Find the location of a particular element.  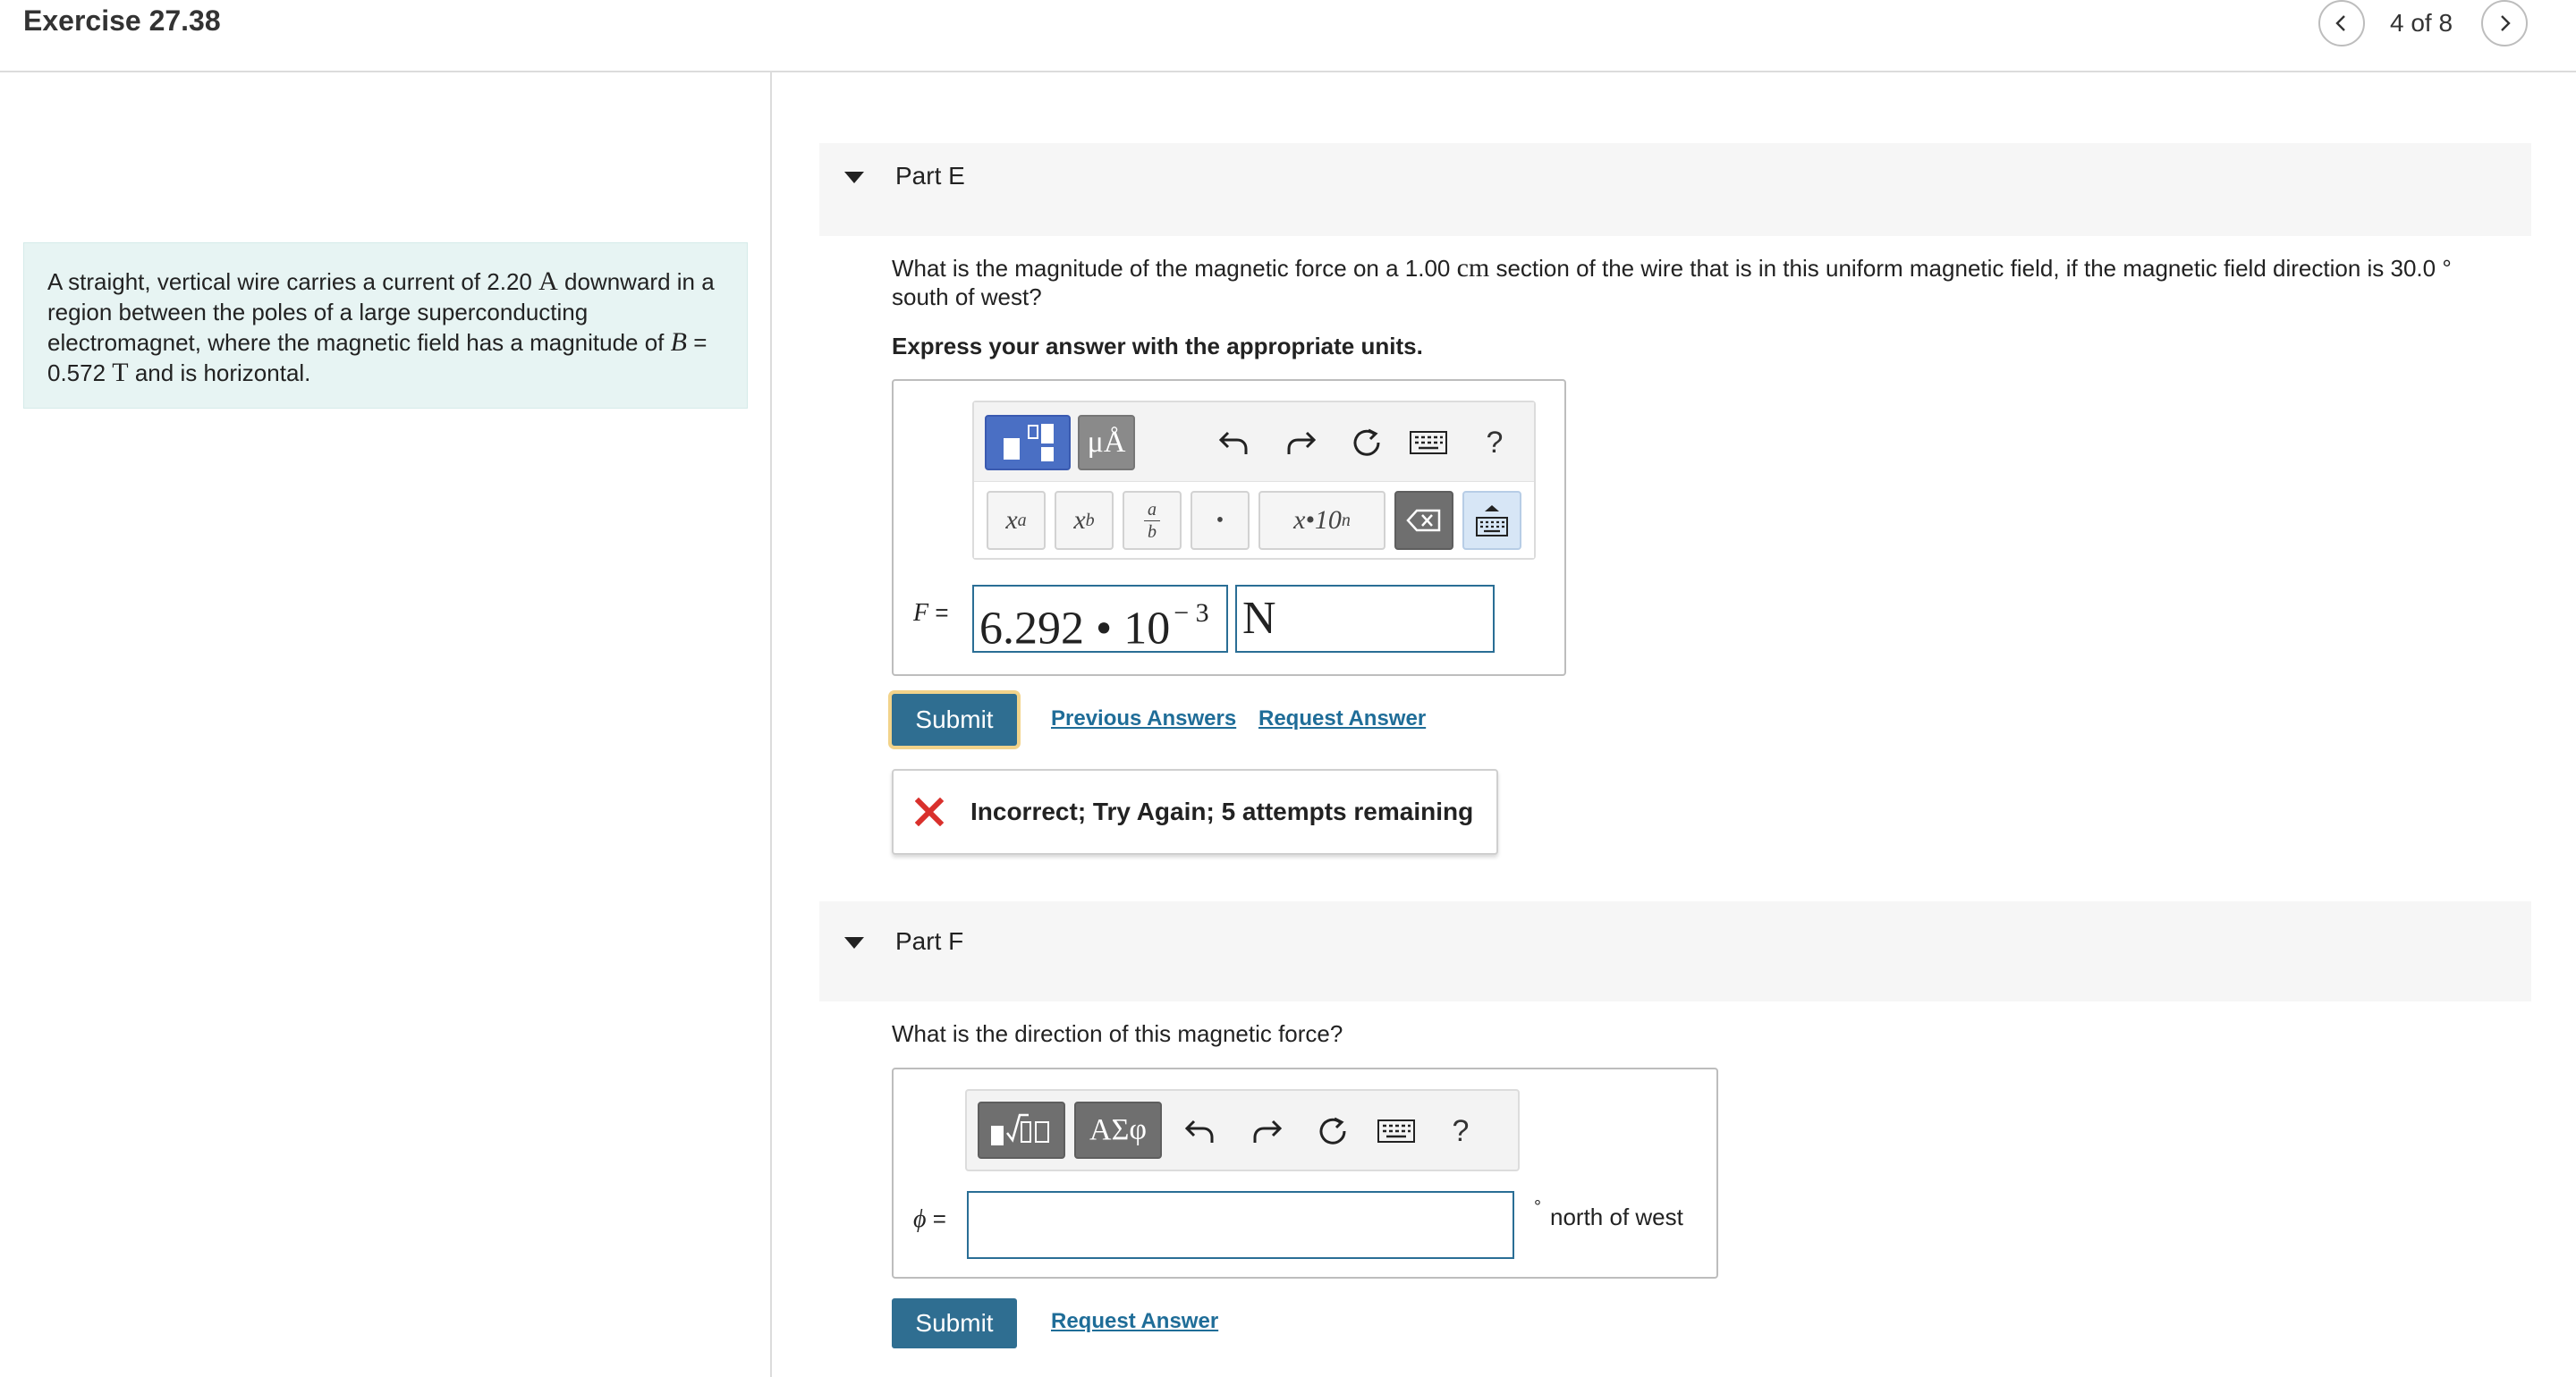

greek-button-label: ΑΣφ is located at coordinates (1118, 1129).